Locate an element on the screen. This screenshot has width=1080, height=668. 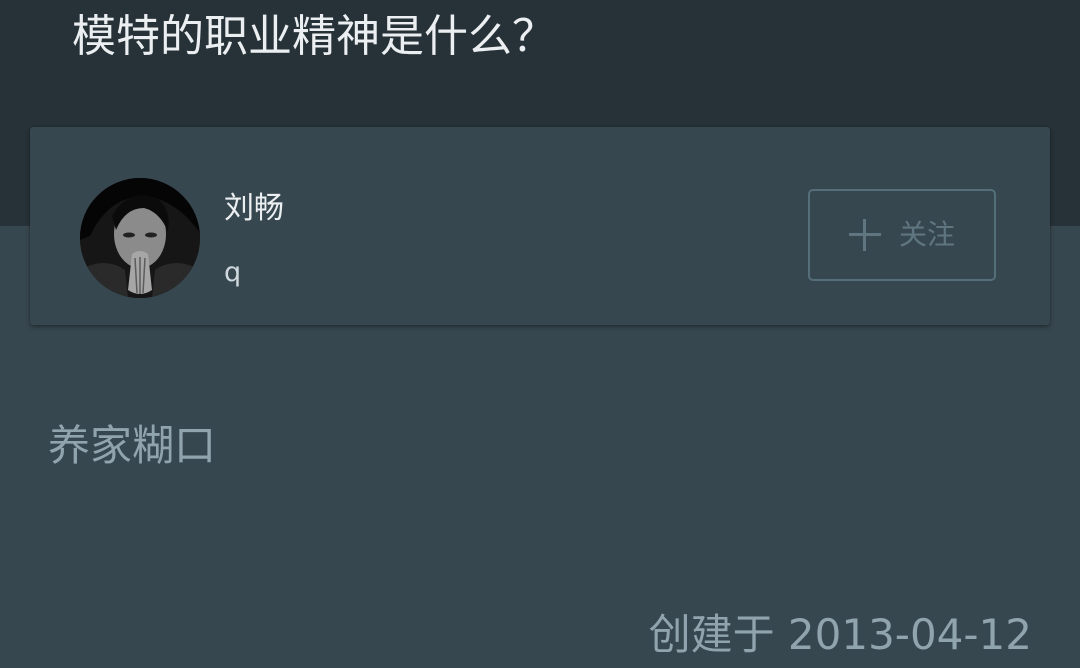
author-bio: q is located at coordinates (233, 272).